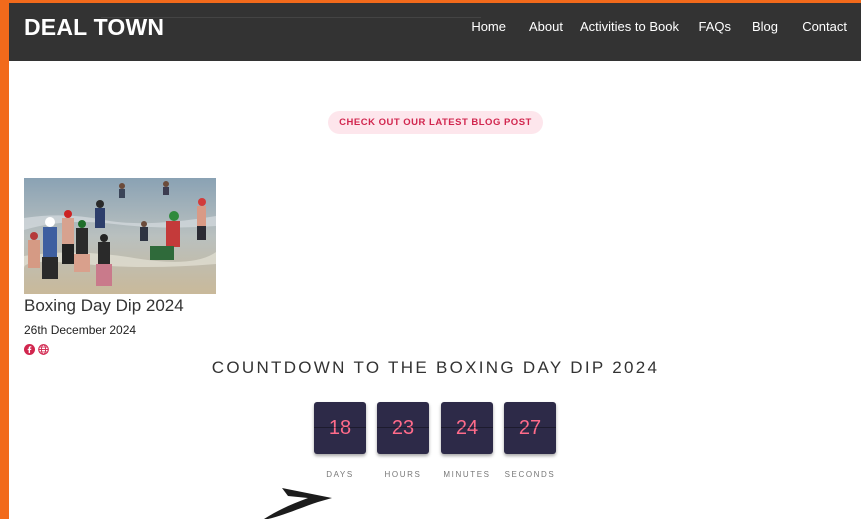 Image resolution: width=861 pixels, height=519 pixels. Describe the element at coordinates (29, 348) in the screenshot. I see `facebook-icon` at that location.